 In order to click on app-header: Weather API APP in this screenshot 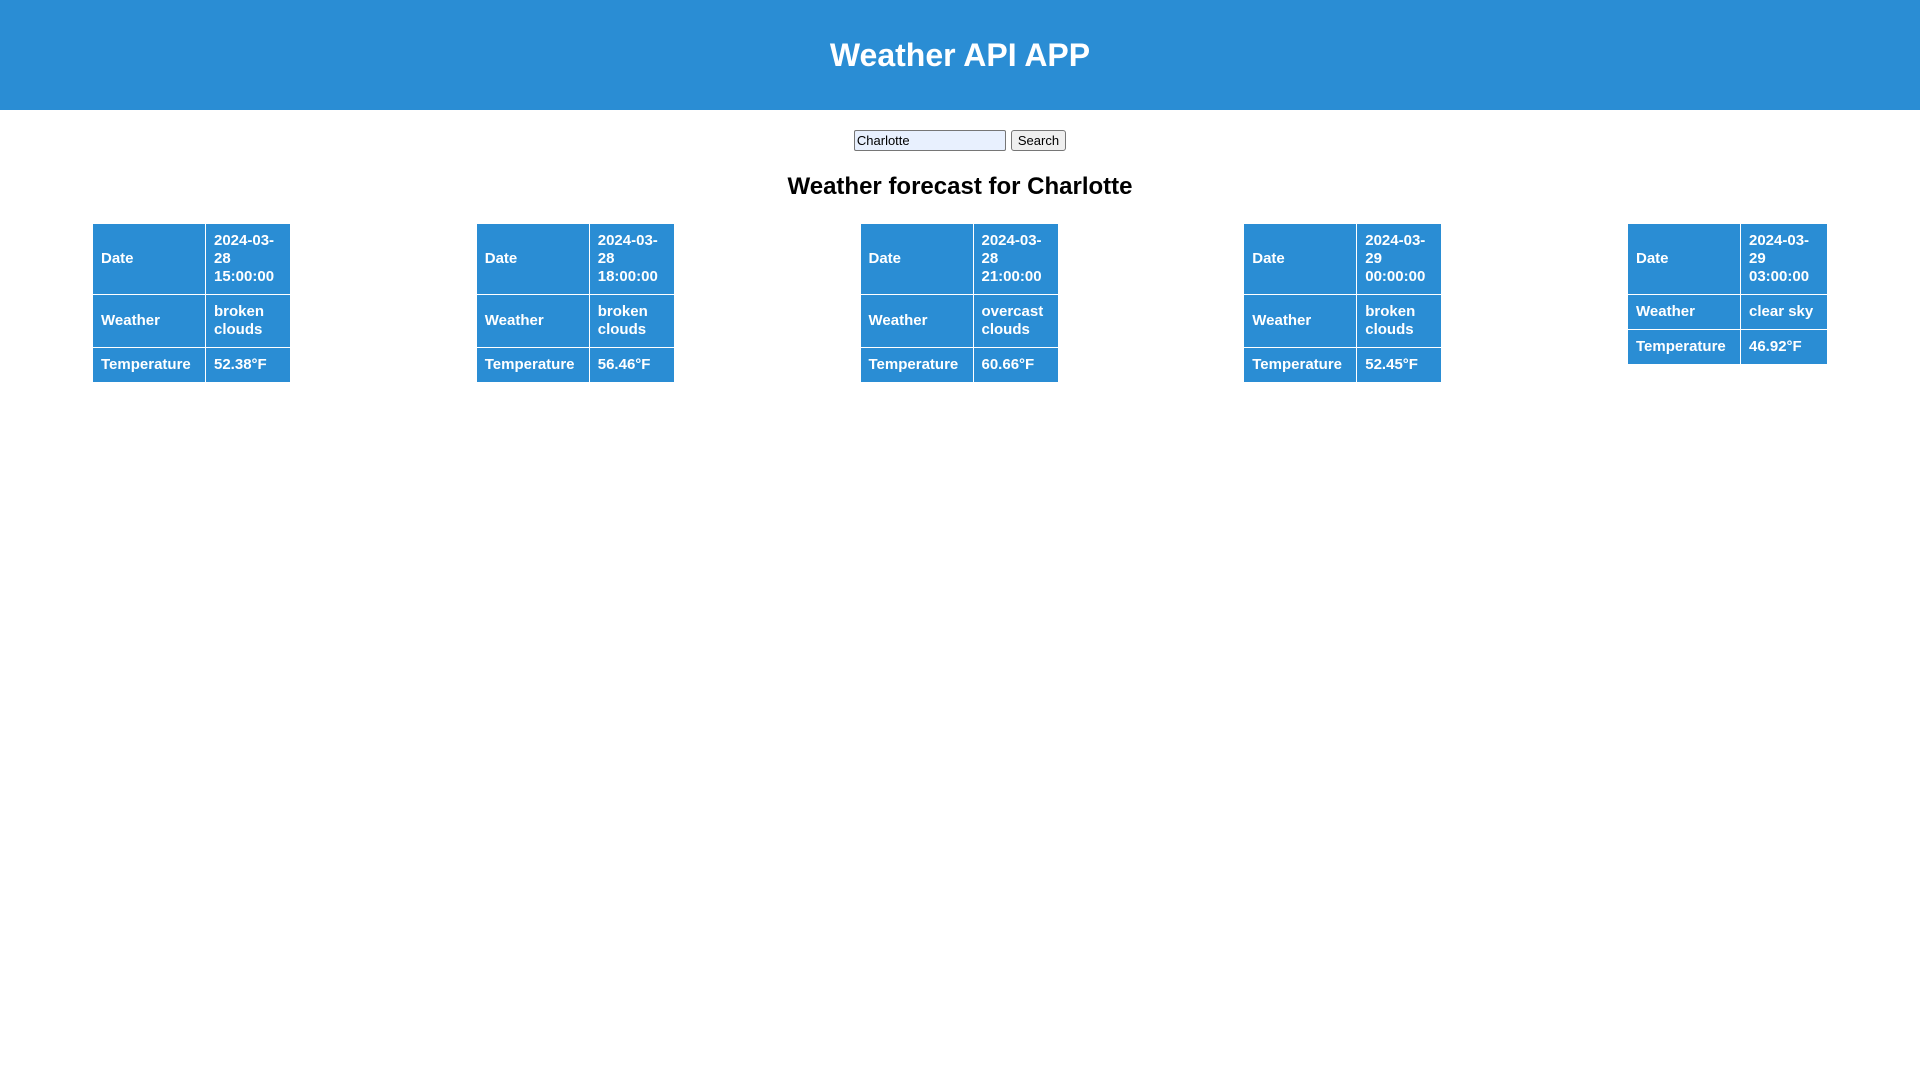, I will do `click(960, 55)`.